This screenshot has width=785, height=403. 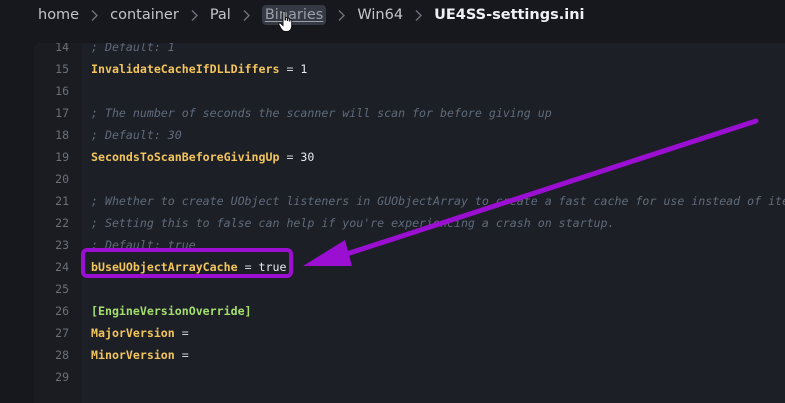 I want to click on line-number: 19, so click(x=62, y=157).